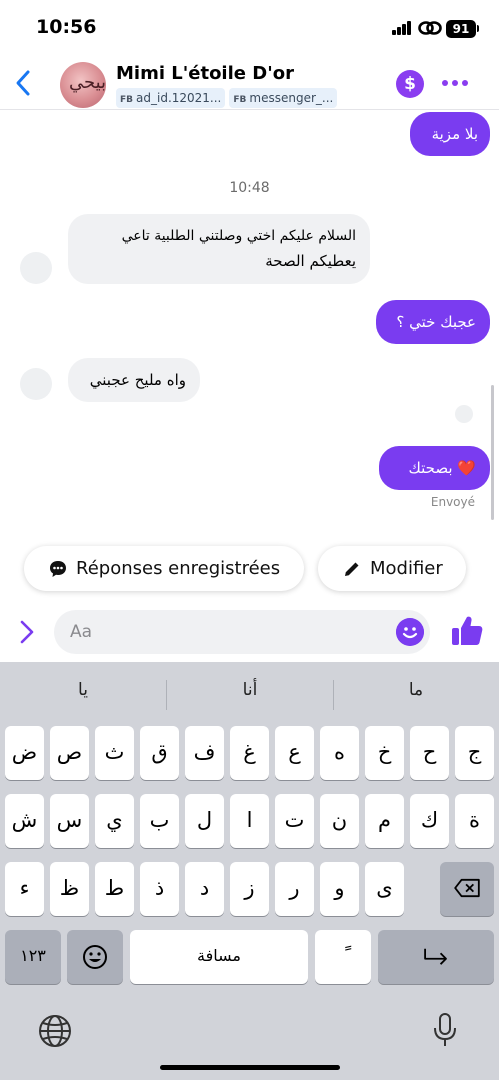 This screenshot has height=1080, width=499. What do you see at coordinates (384, 821) in the screenshot?
I see `key: م` at bounding box center [384, 821].